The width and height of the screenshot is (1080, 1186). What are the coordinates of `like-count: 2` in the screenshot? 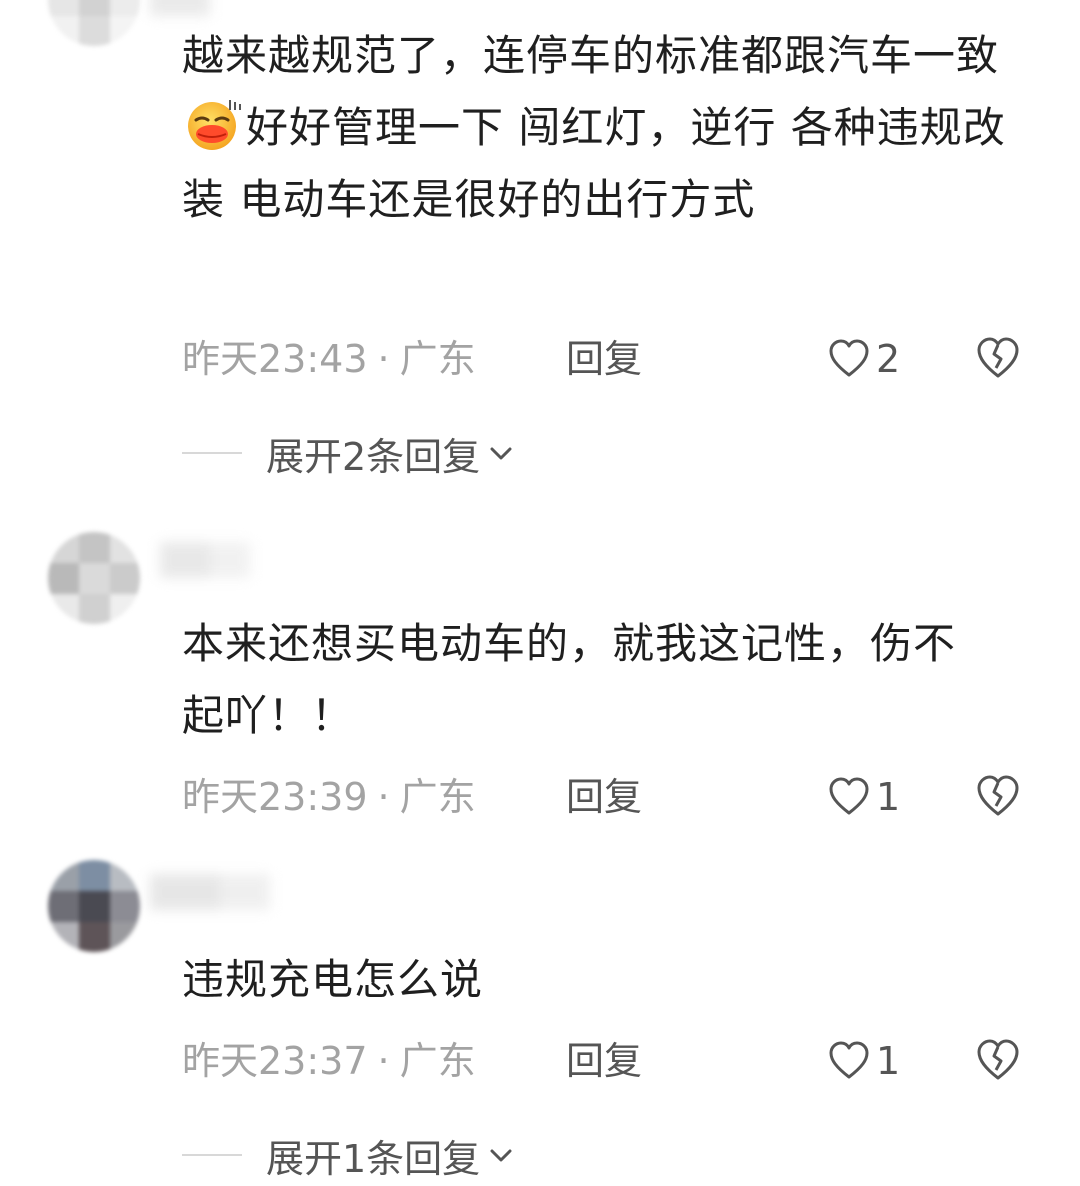 It's located at (888, 359).